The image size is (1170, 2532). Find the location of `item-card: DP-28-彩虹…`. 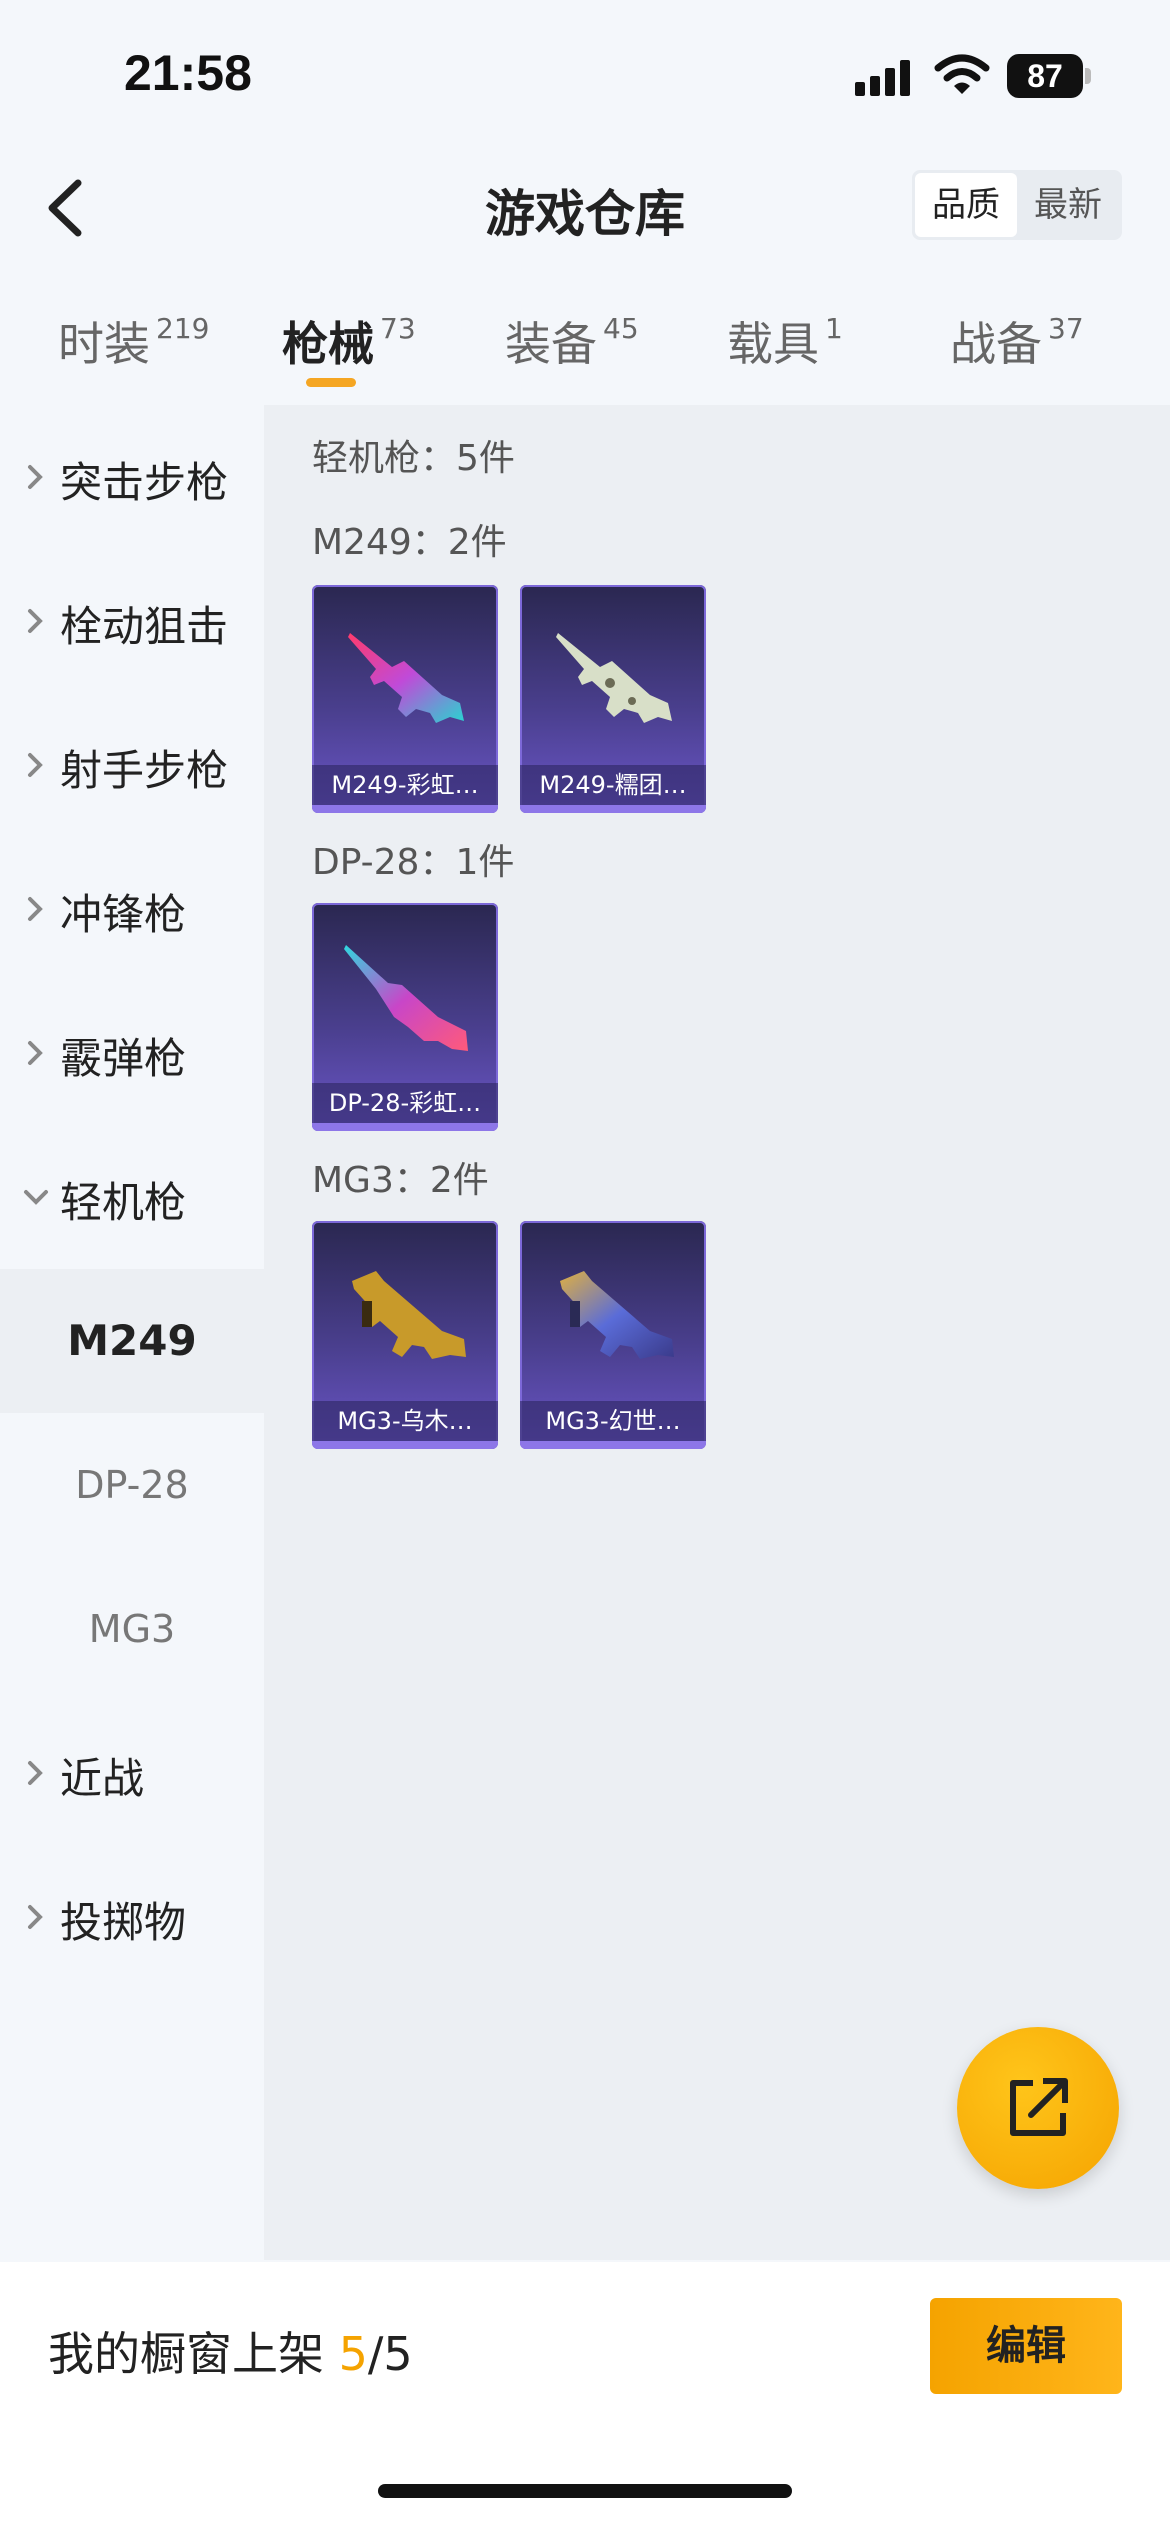

item-card: DP-28-彩虹… is located at coordinates (405, 1017).